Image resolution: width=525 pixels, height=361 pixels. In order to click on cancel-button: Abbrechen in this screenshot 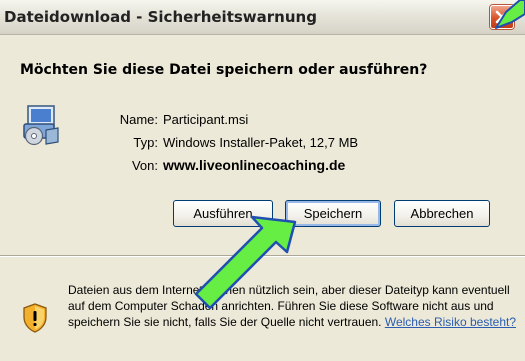, I will do `click(442, 213)`.